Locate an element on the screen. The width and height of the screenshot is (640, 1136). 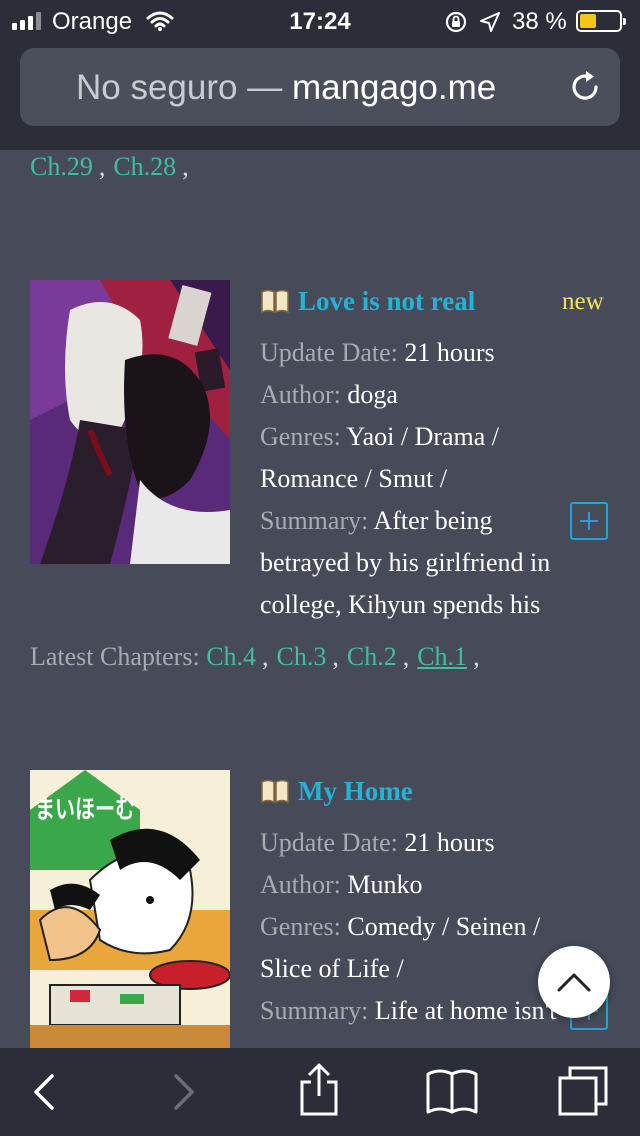
chapter-link: Ch.28 is located at coordinates (144, 166).